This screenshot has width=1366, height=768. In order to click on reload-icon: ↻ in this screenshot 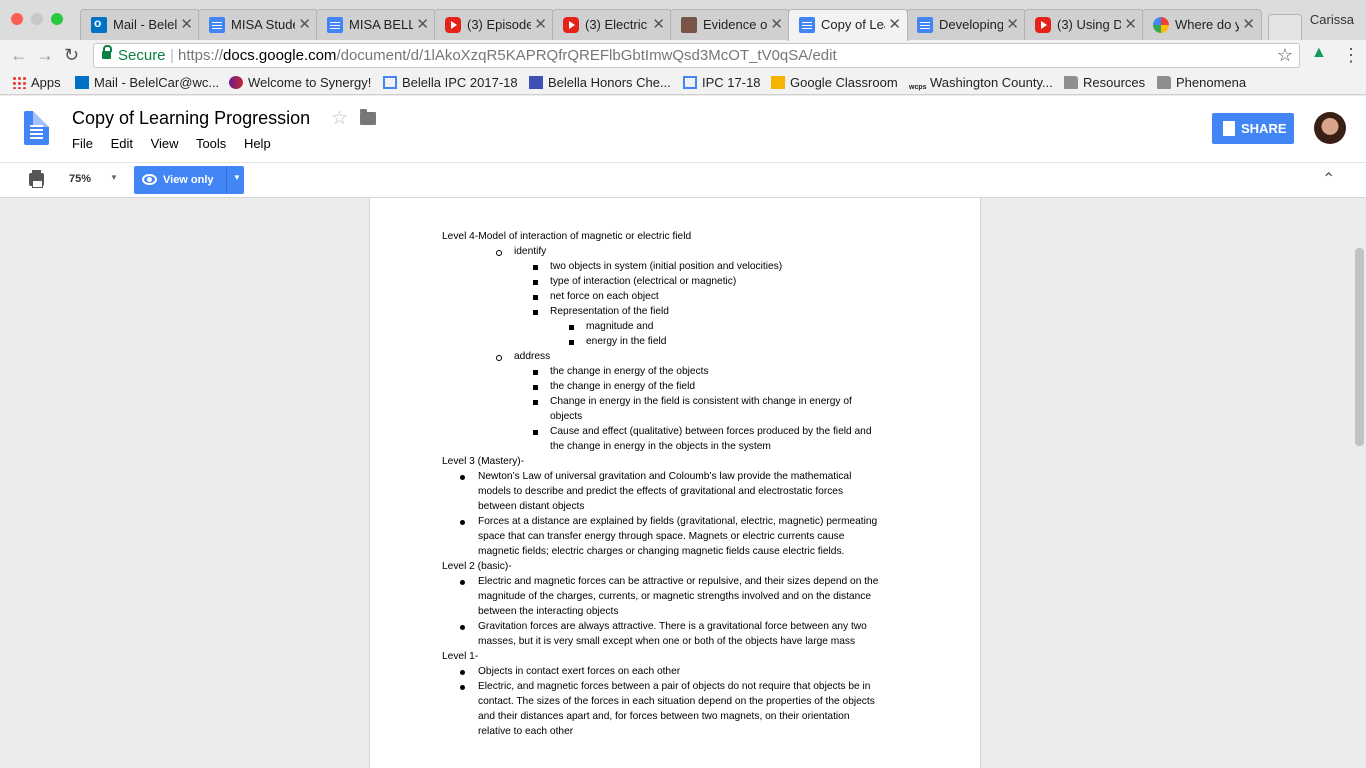, I will do `click(71, 55)`.